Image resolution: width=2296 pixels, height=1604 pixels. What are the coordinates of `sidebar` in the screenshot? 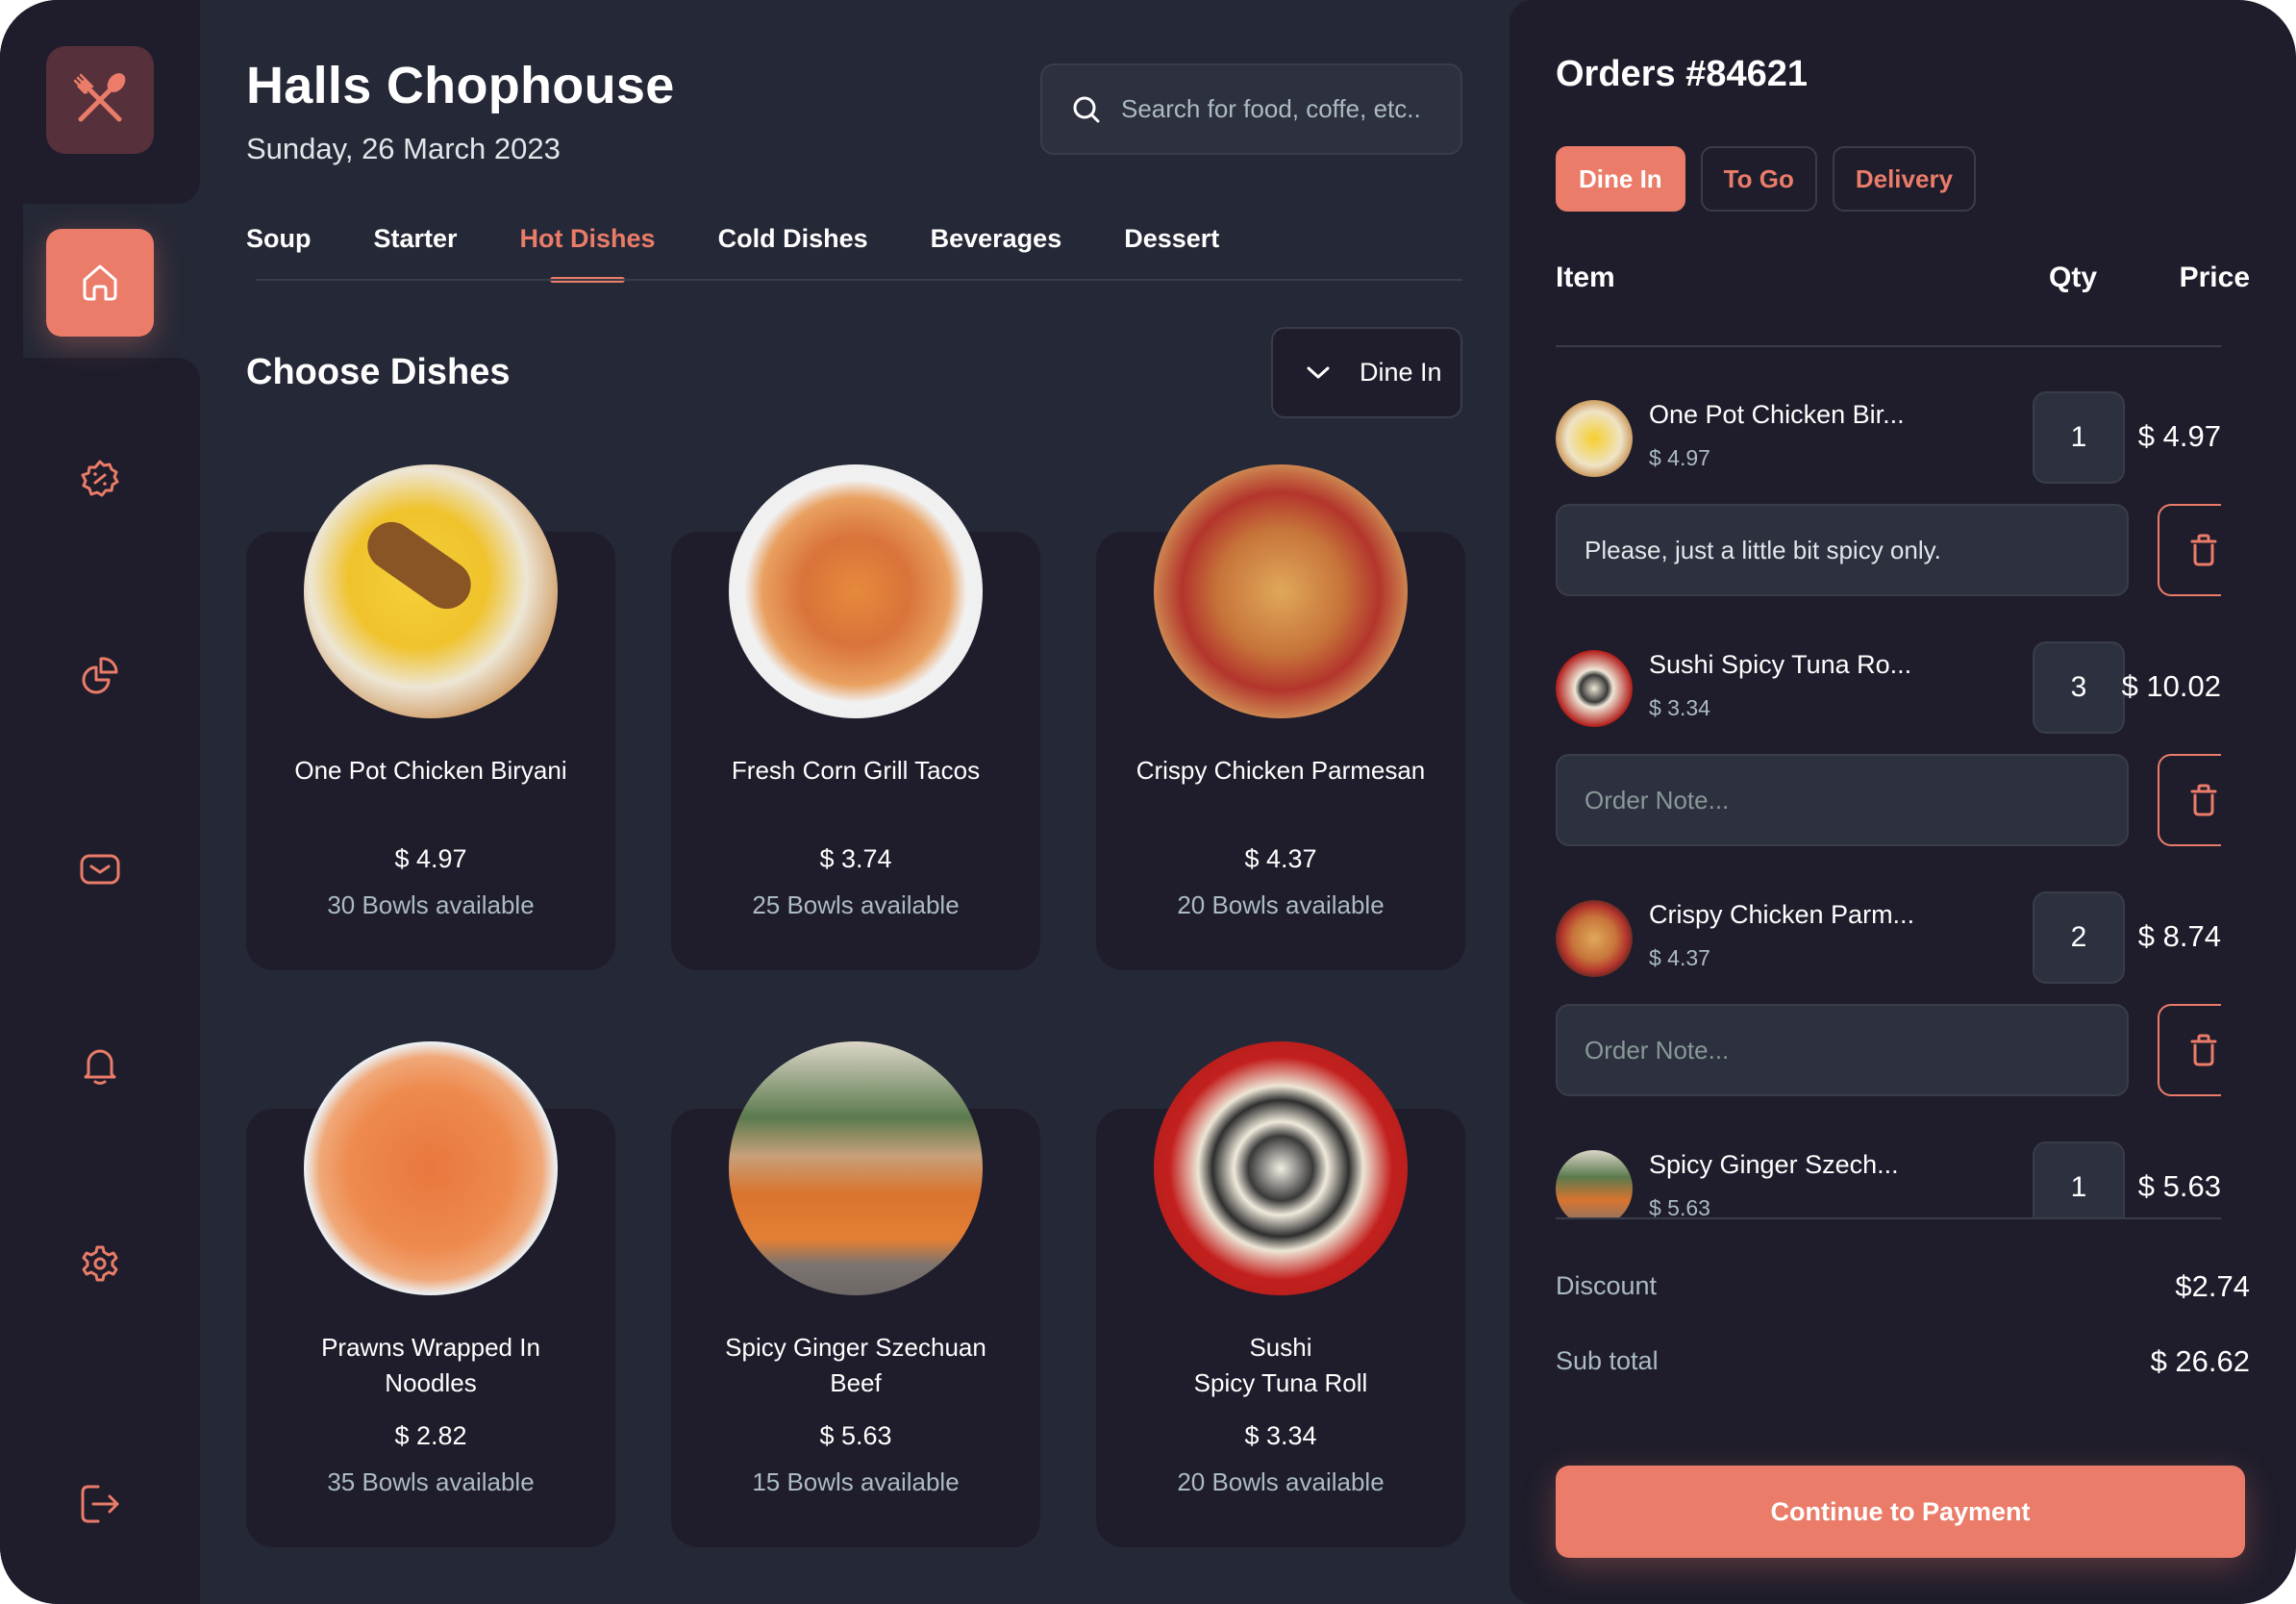 It's located at (100, 802).